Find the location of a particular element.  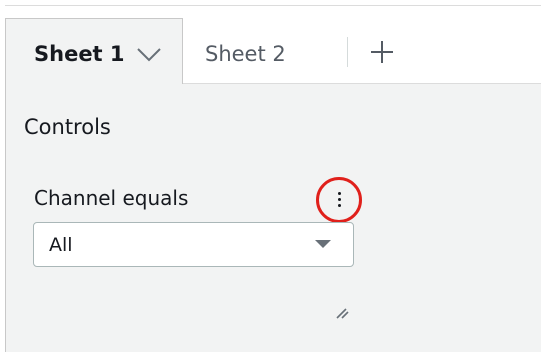

caret-down-icon is located at coordinates (323, 244).